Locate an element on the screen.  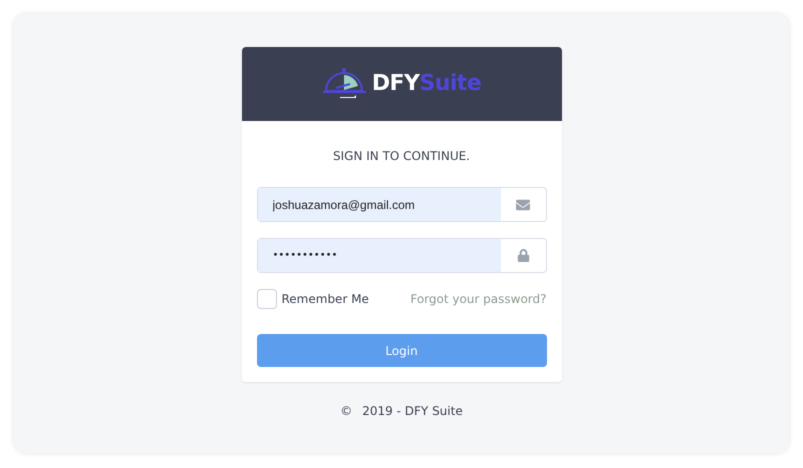
logo-text: DFY is located at coordinates (396, 84).